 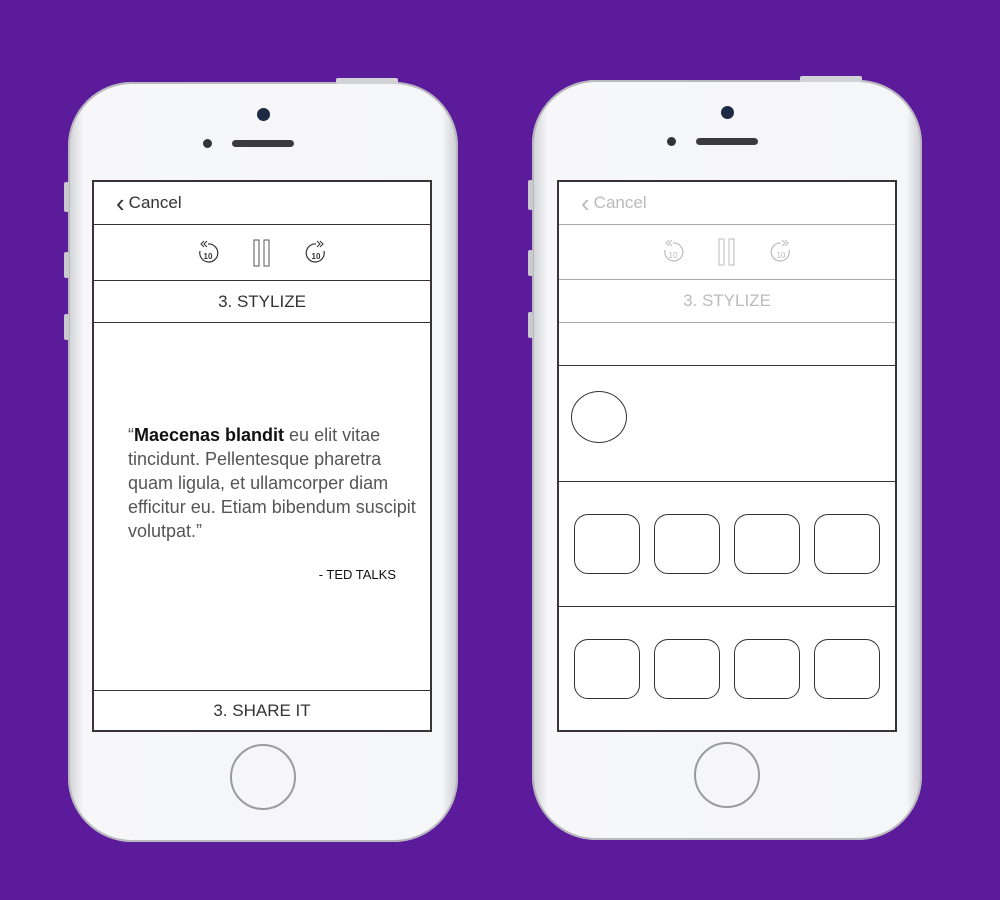 What do you see at coordinates (262, 711) in the screenshot?
I see `share-button: 3. SHARE IT` at bounding box center [262, 711].